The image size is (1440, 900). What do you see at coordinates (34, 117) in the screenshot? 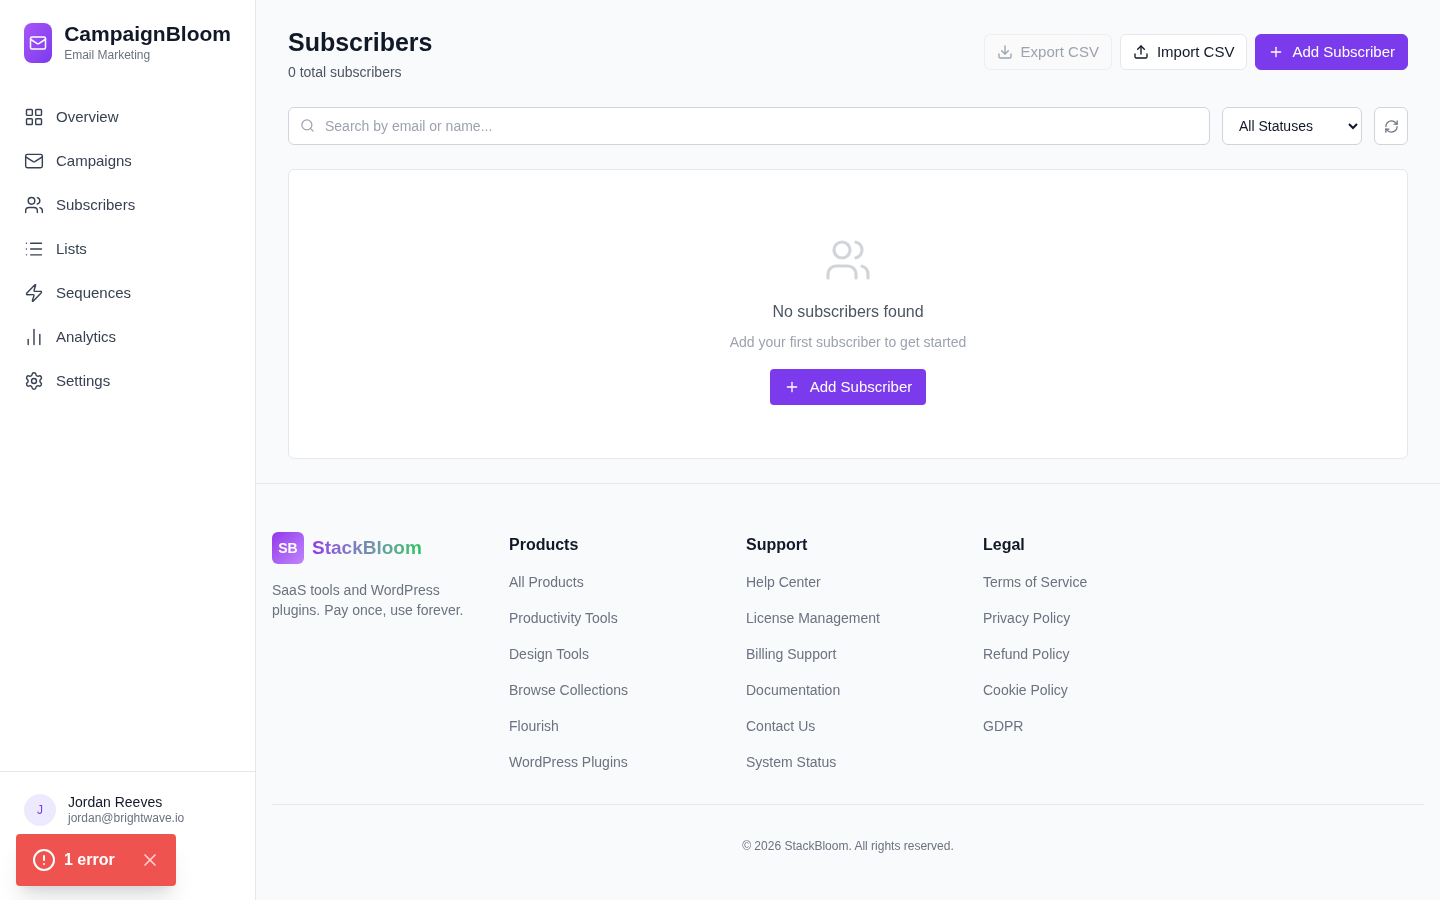
I see `grid-icon` at bounding box center [34, 117].